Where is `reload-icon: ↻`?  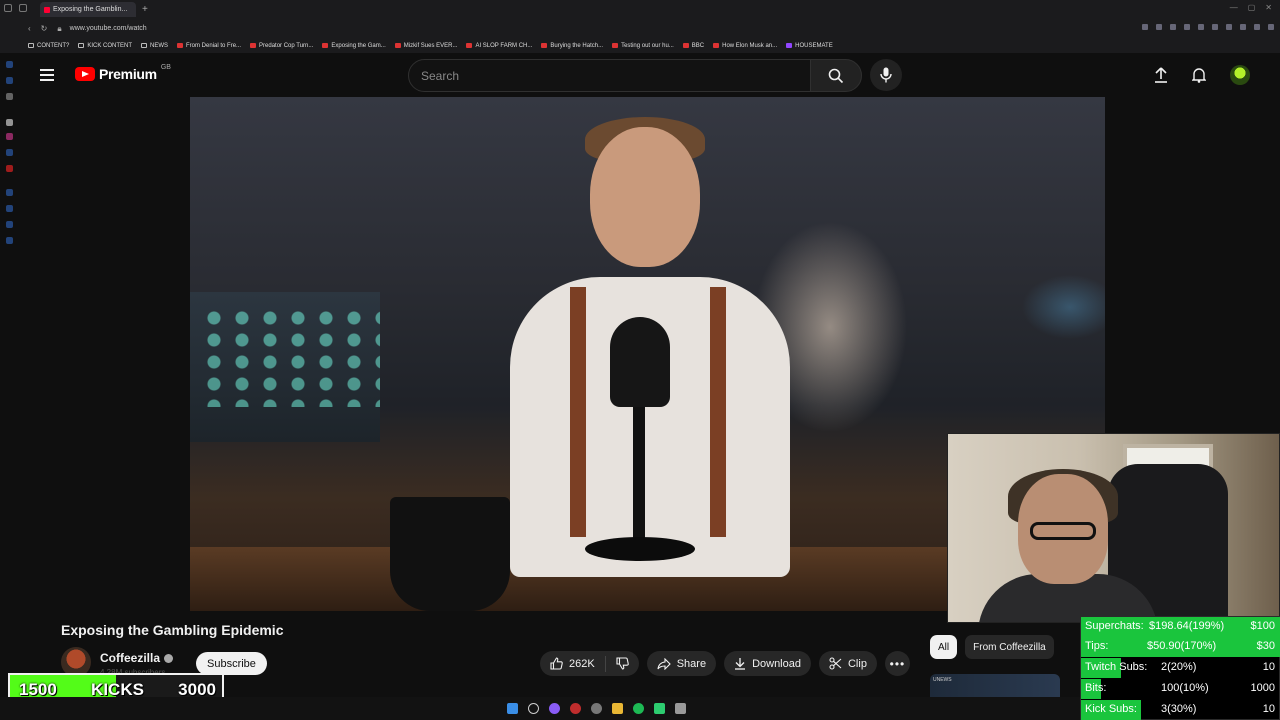
reload-icon: ↻ is located at coordinates (44, 29).